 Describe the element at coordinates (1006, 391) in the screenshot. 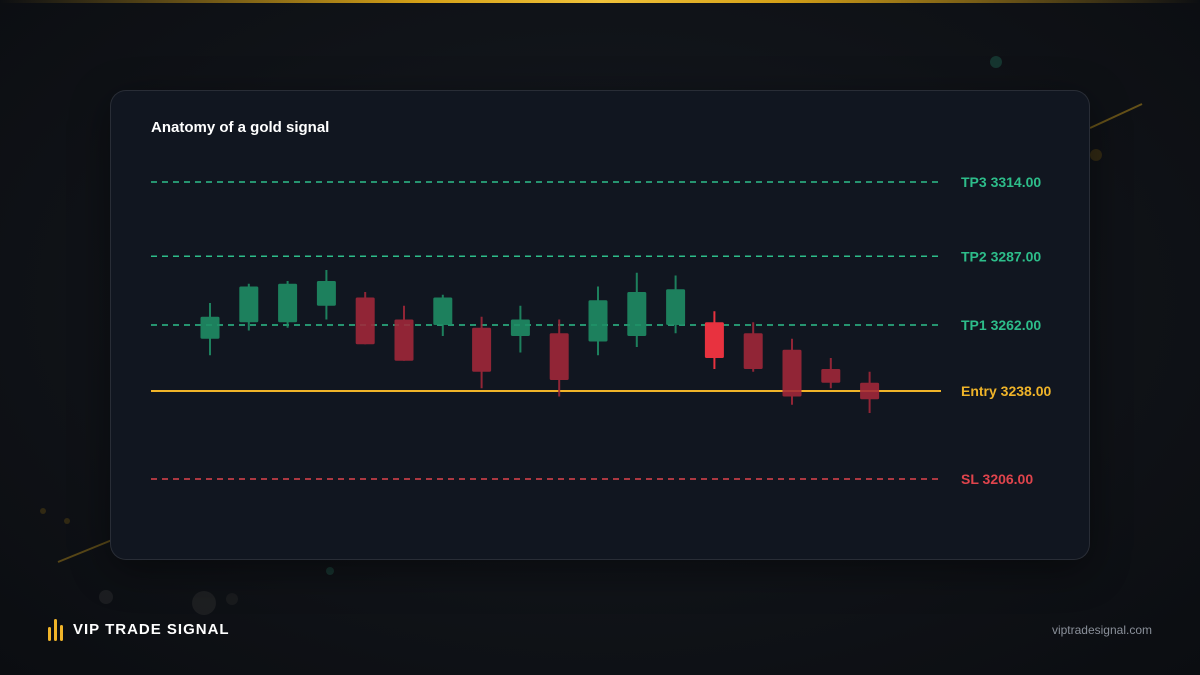

I see `level-label-entry: Entry 3238.00` at that location.